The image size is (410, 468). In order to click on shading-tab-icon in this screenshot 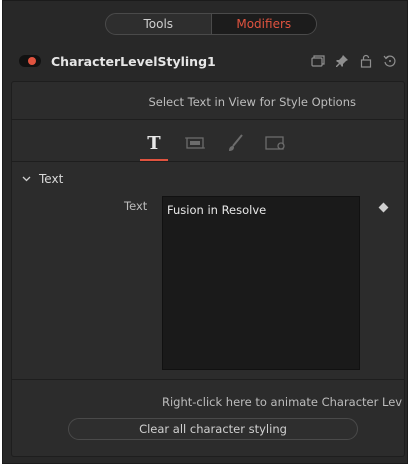, I will do `click(236, 142)`.